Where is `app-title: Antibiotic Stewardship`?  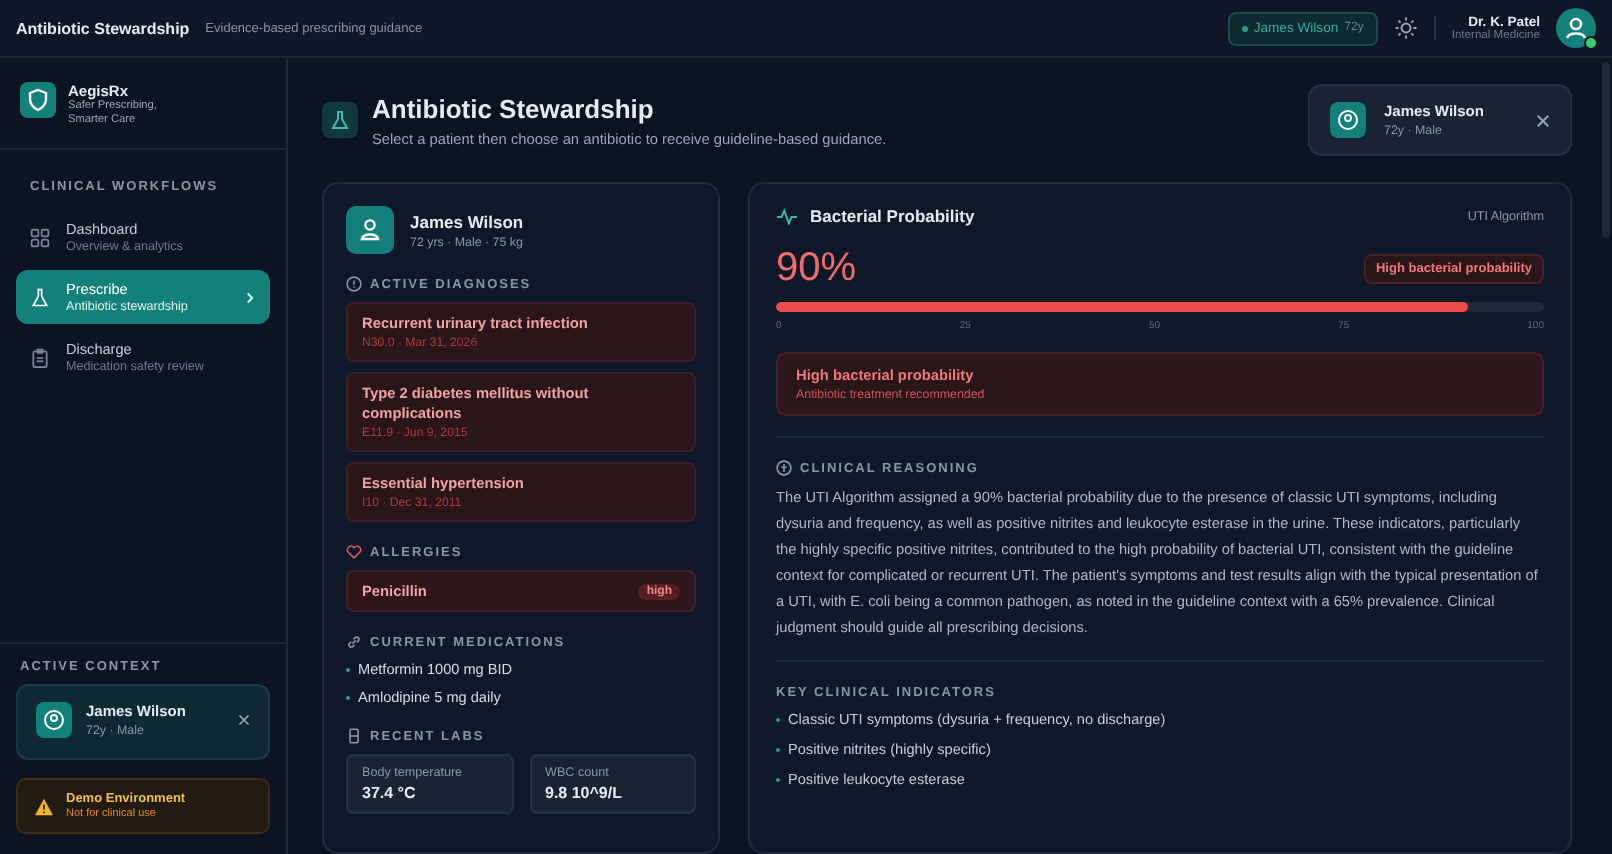 app-title: Antibiotic Stewardship is located at coordinates (103, 28).